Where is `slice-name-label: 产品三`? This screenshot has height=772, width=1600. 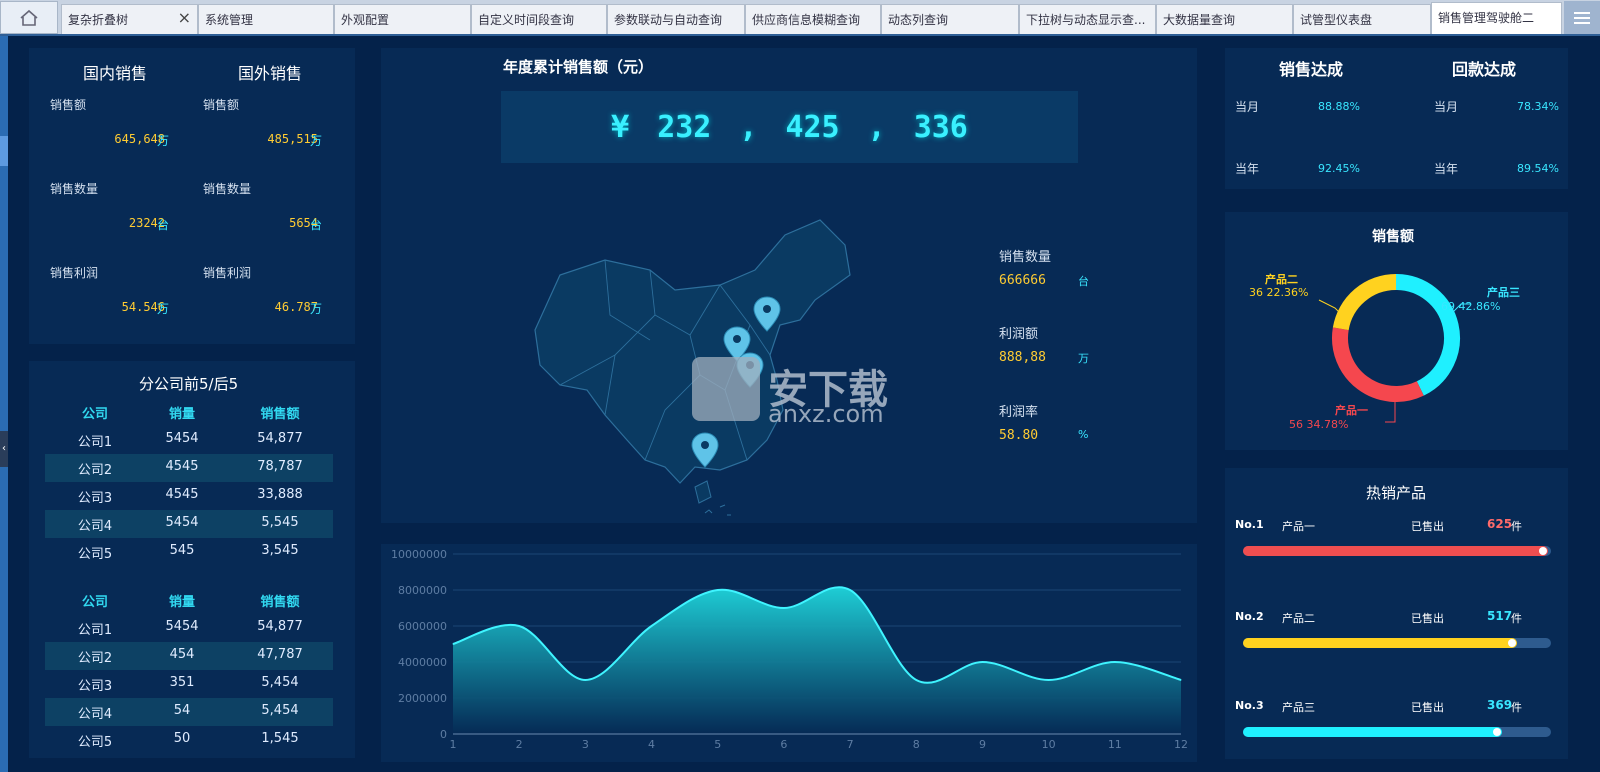 slice-name-label: 产品三 is located at coordinates (1503, 292).